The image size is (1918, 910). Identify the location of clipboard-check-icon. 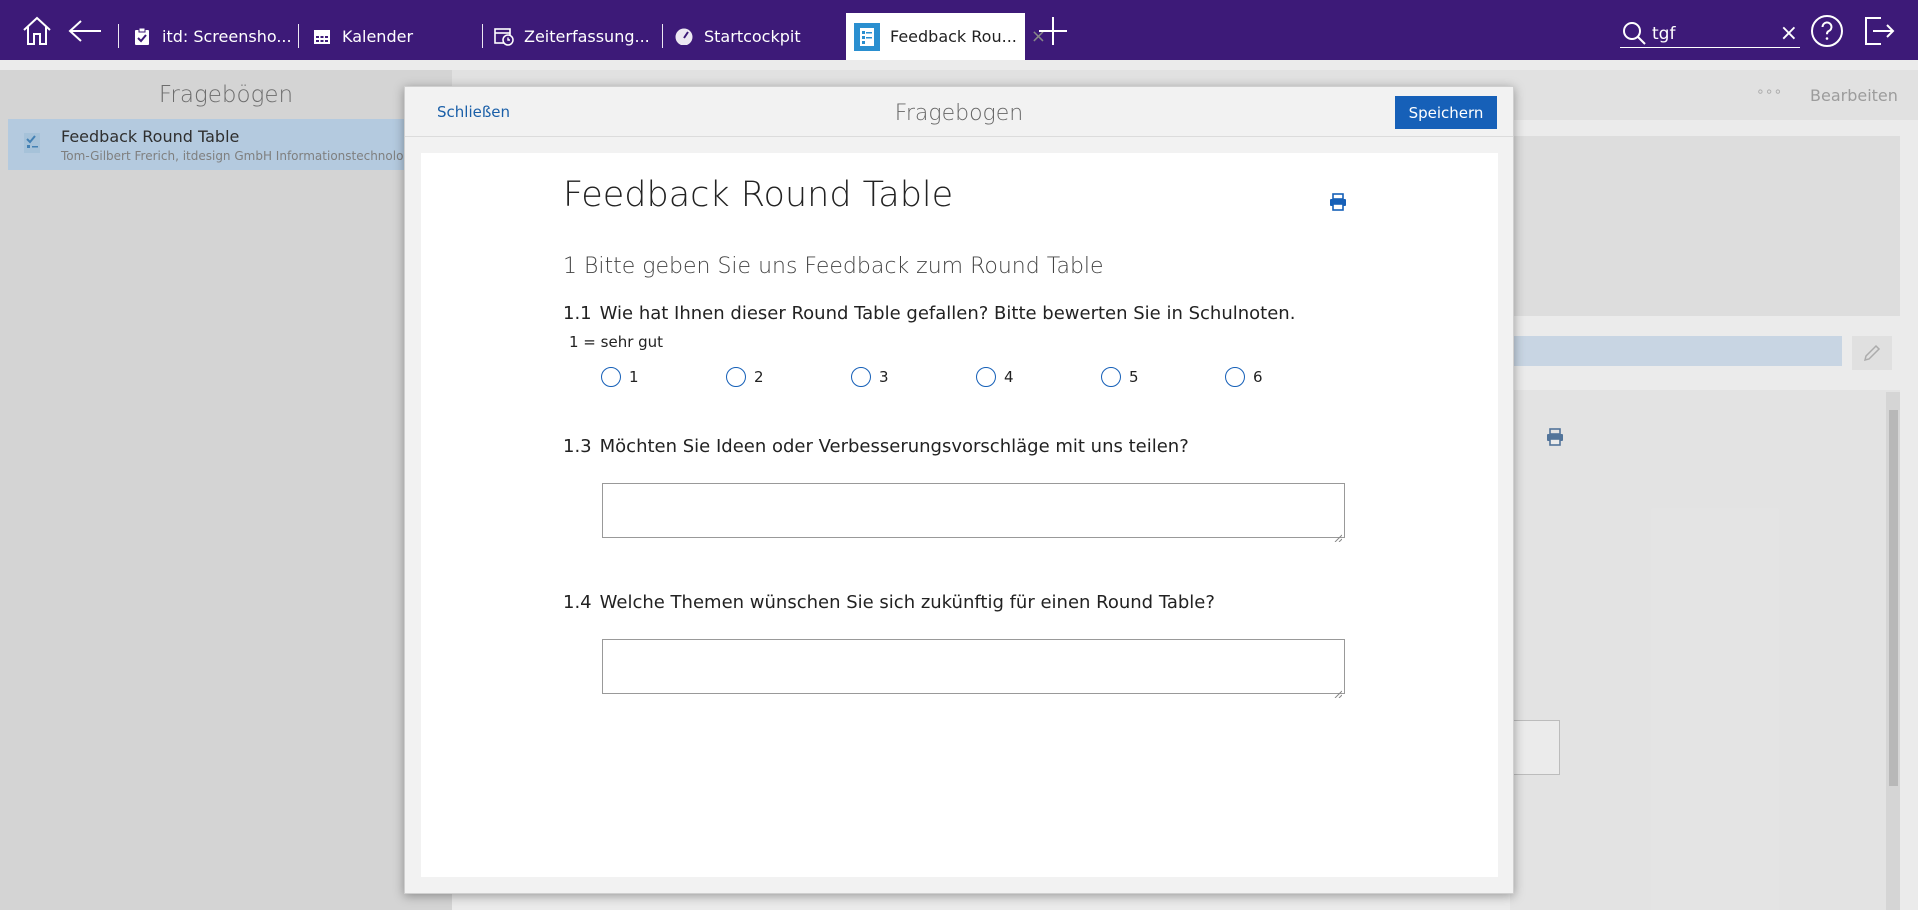
(142, 36).